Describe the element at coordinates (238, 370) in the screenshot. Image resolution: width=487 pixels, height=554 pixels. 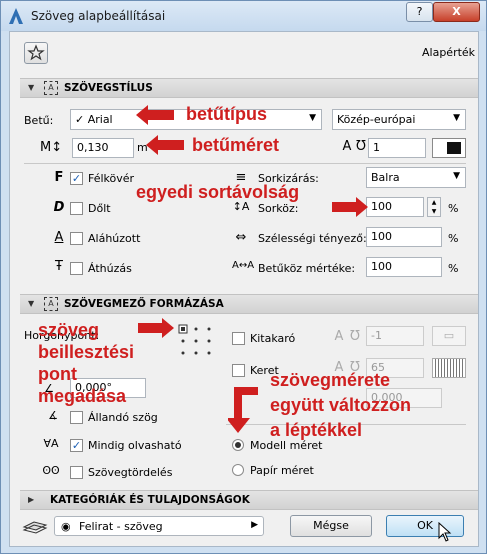
I see `border-checkbox` at that location.